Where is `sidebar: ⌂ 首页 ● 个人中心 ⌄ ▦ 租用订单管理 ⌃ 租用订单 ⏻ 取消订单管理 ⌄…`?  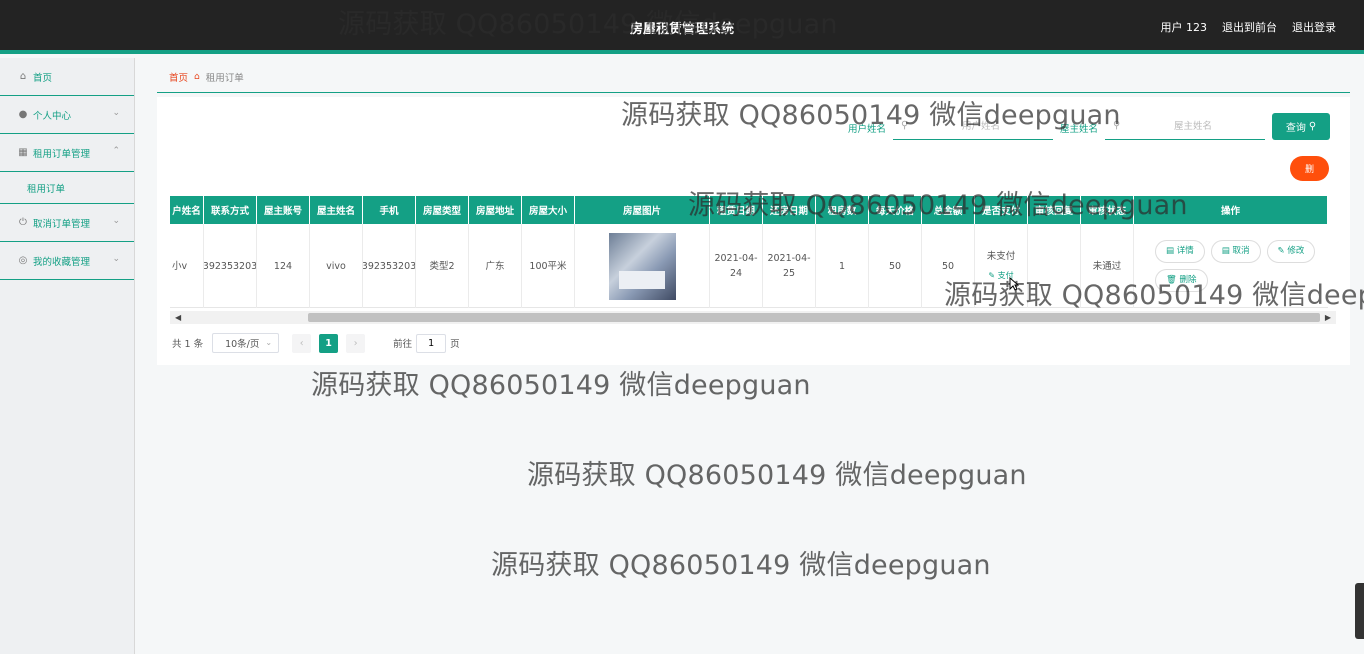
sidebar: ⌂ 首页 ● 个人中心 ⌄ ▦ 租用订单管理 ⌃ 租用订单 ⏻ 取消订单管理 ⌄… is located at coordinates (67, 356).